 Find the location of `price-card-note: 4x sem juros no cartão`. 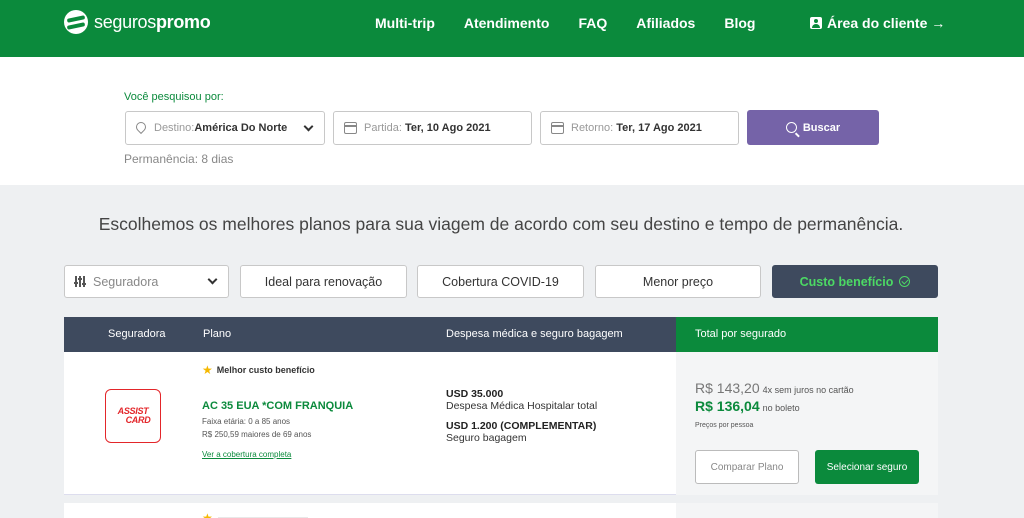

price-card-note: 4x sem juros no cartão is located at coordinates (808, 390).